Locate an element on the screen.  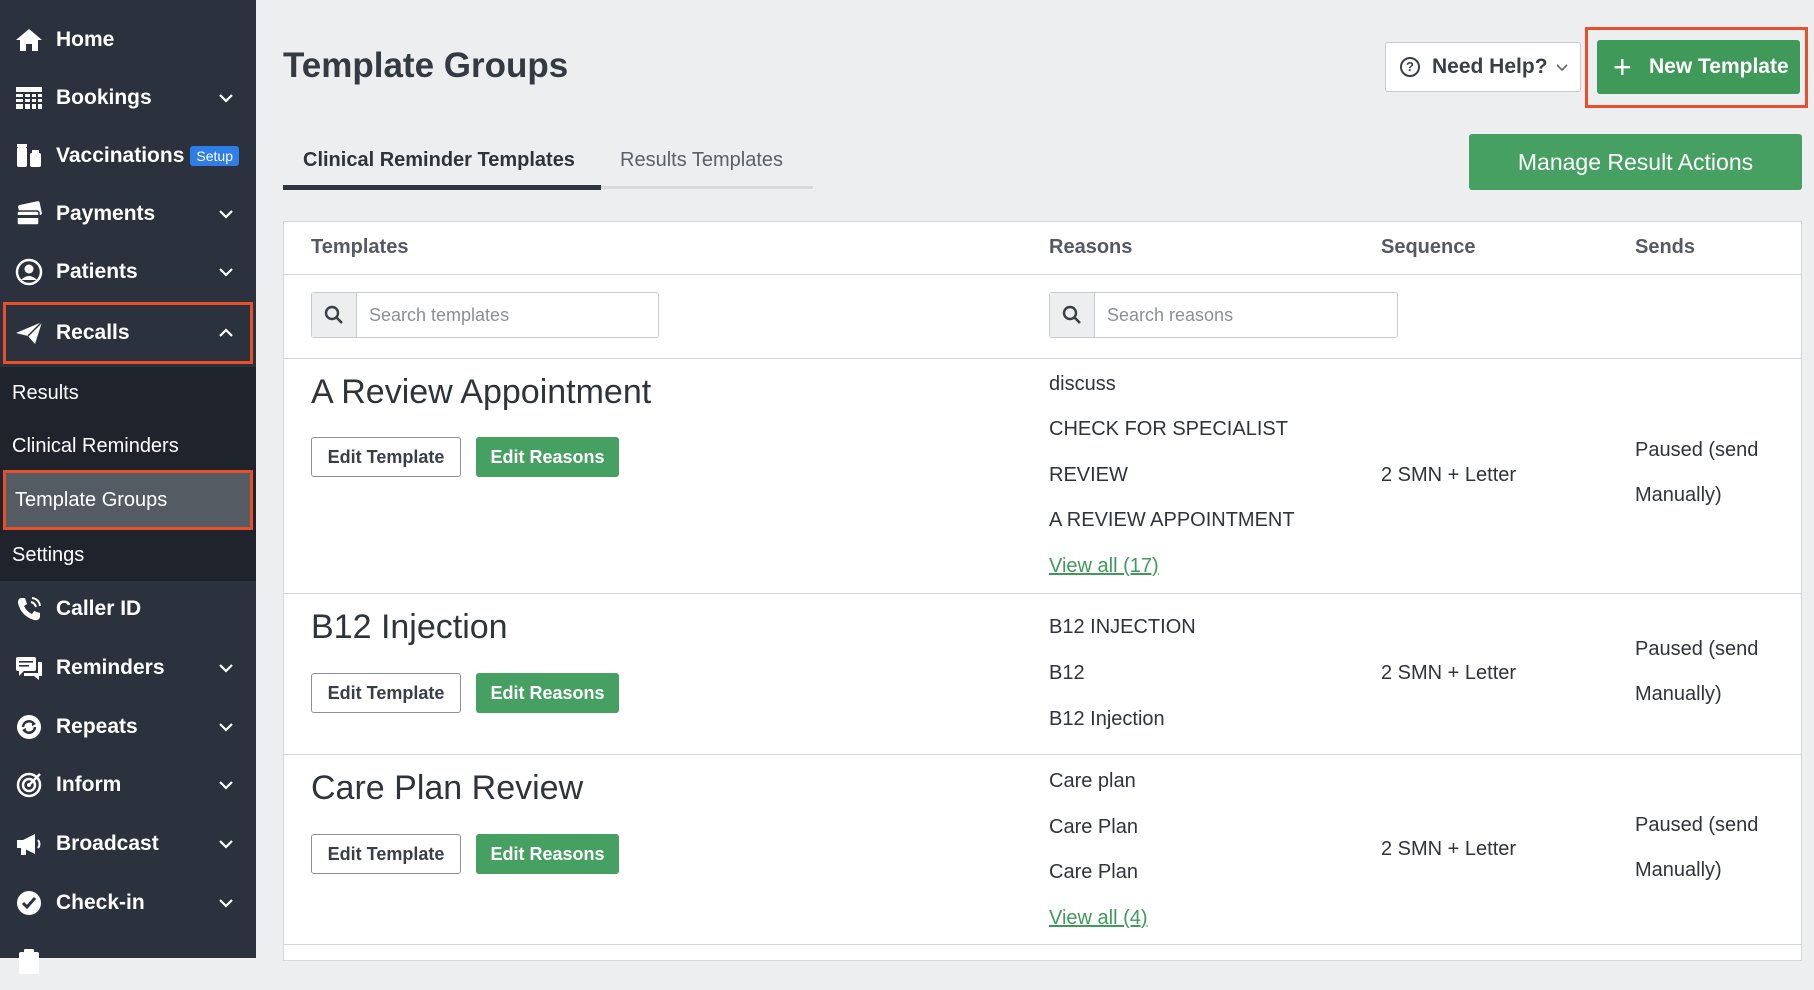
column-header-sends: Sends is located at coordinates (1665, 247).